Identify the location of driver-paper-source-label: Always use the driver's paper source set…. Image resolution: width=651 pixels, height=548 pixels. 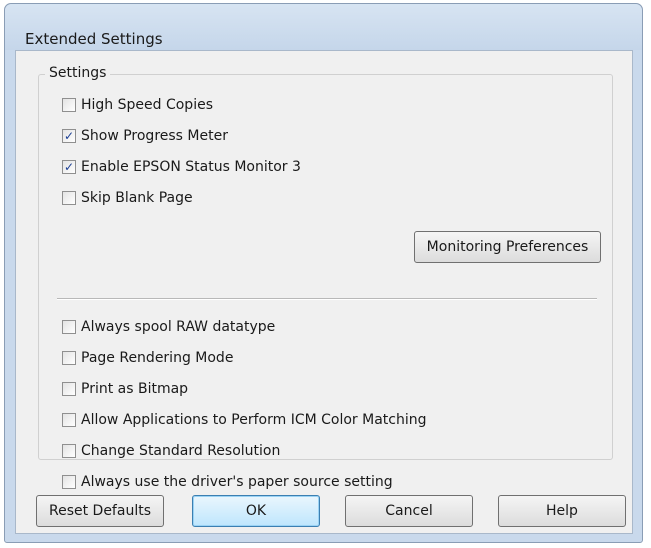
(237, 482).